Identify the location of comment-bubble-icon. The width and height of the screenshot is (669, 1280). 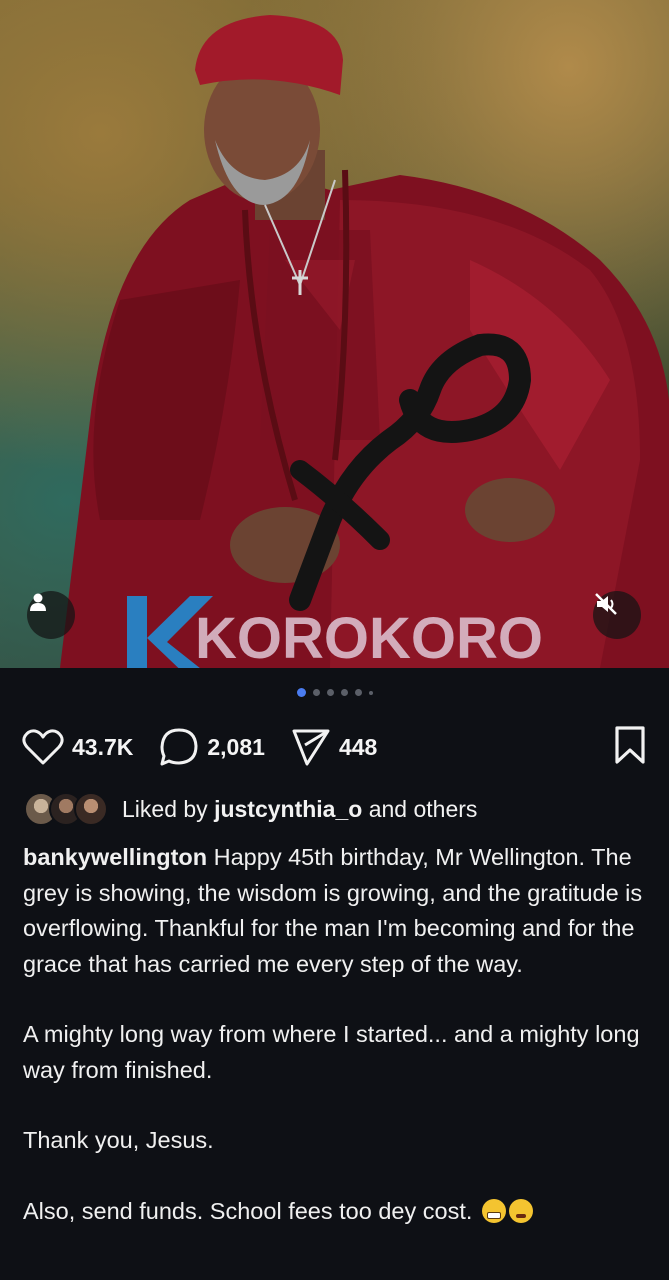
(179, 747).